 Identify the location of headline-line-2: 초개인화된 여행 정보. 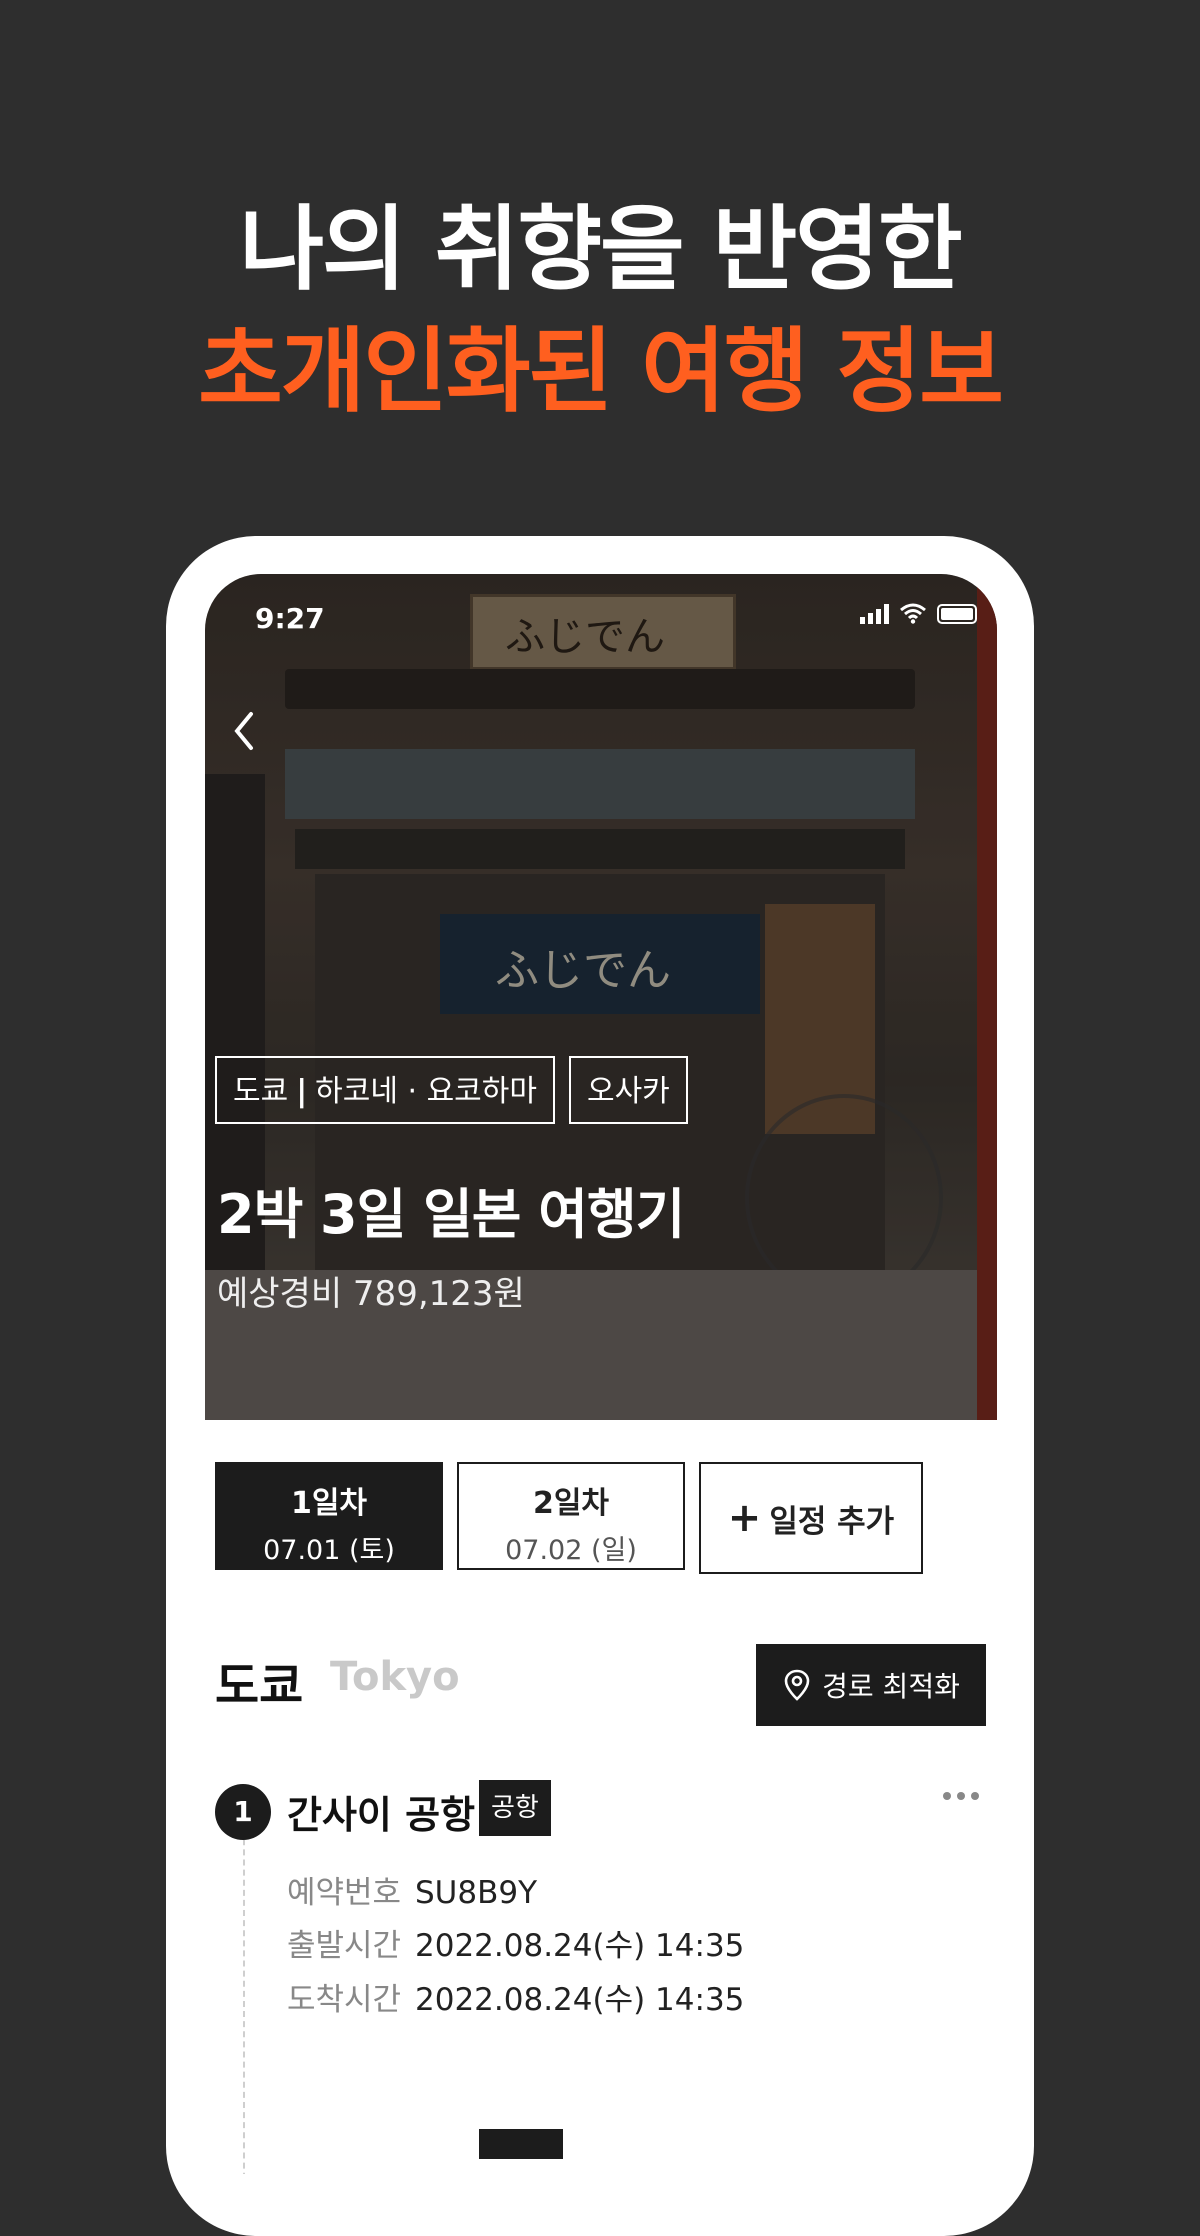
(601, 371).